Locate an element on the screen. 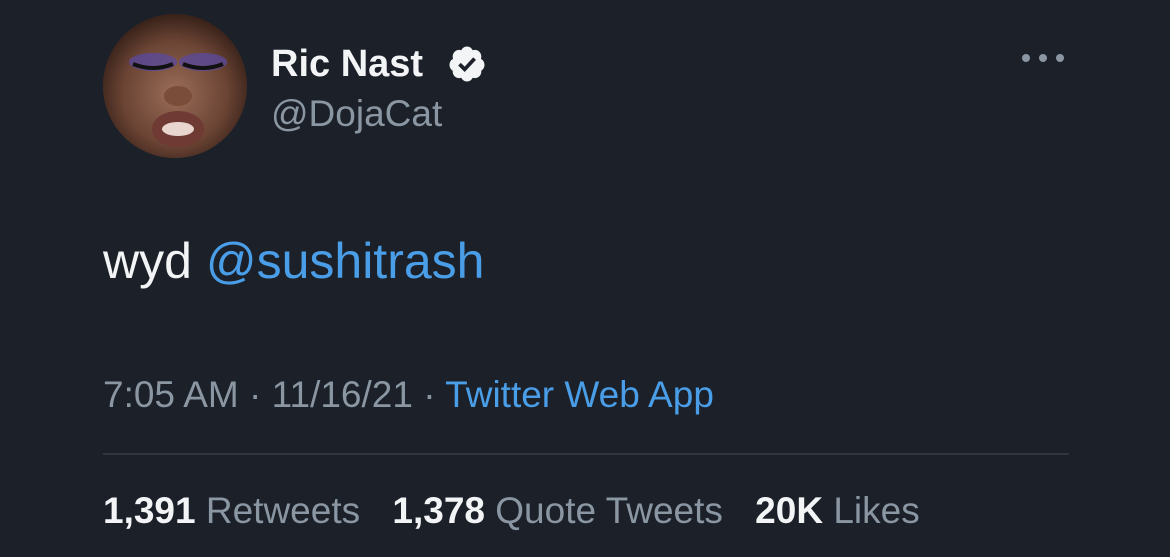  avatar-image is located at coordinates (175, 86).